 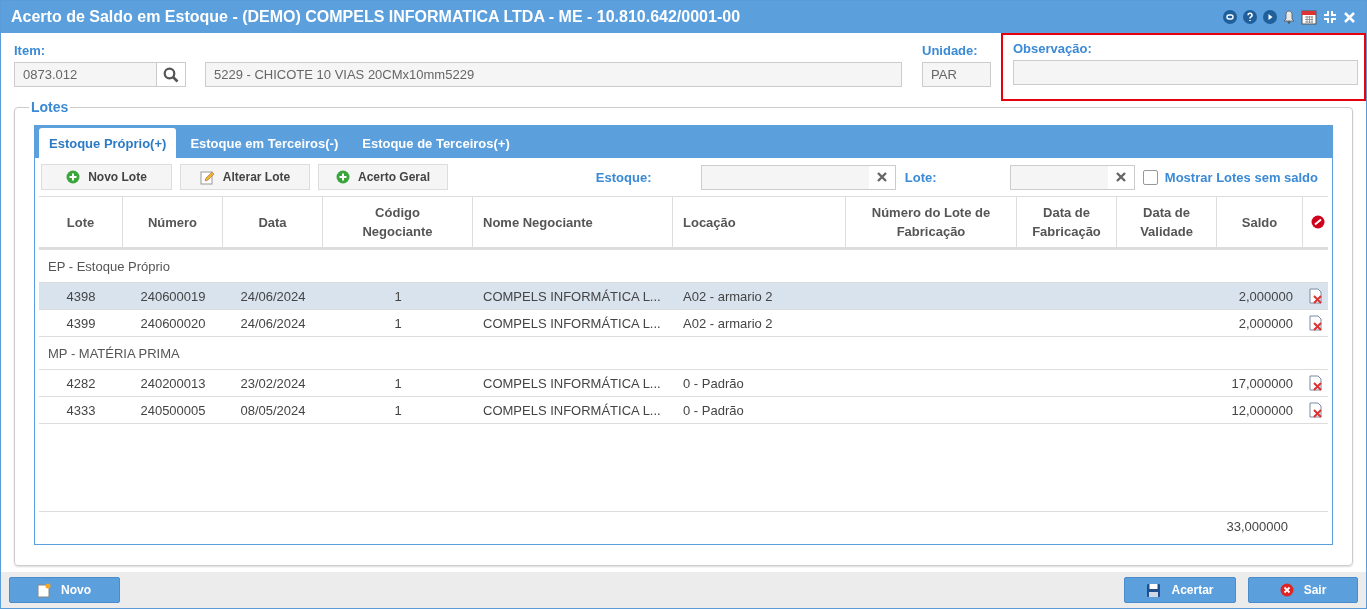 What do you see at coordinates (1067, 222) in the screenshot?
I see `column-header: Data de Fabricação` at bounding box center [1067, 222].